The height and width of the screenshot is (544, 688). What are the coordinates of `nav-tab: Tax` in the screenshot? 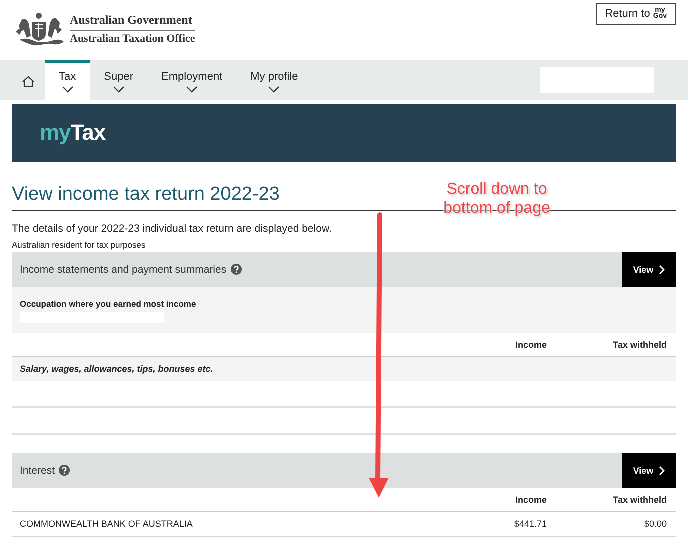 It's located at (67, 80).